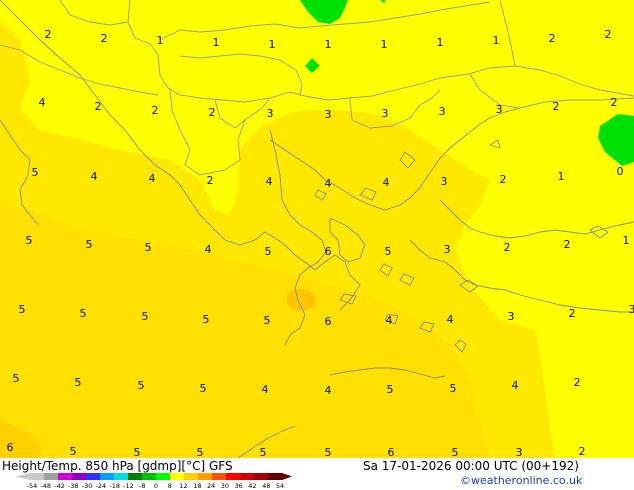 This screenshot has width=634, height=490. What do you see at coordinates (45, 486) in the screenshot?
I see `scale-tick-label: -48` at bounding box center [45, 486].